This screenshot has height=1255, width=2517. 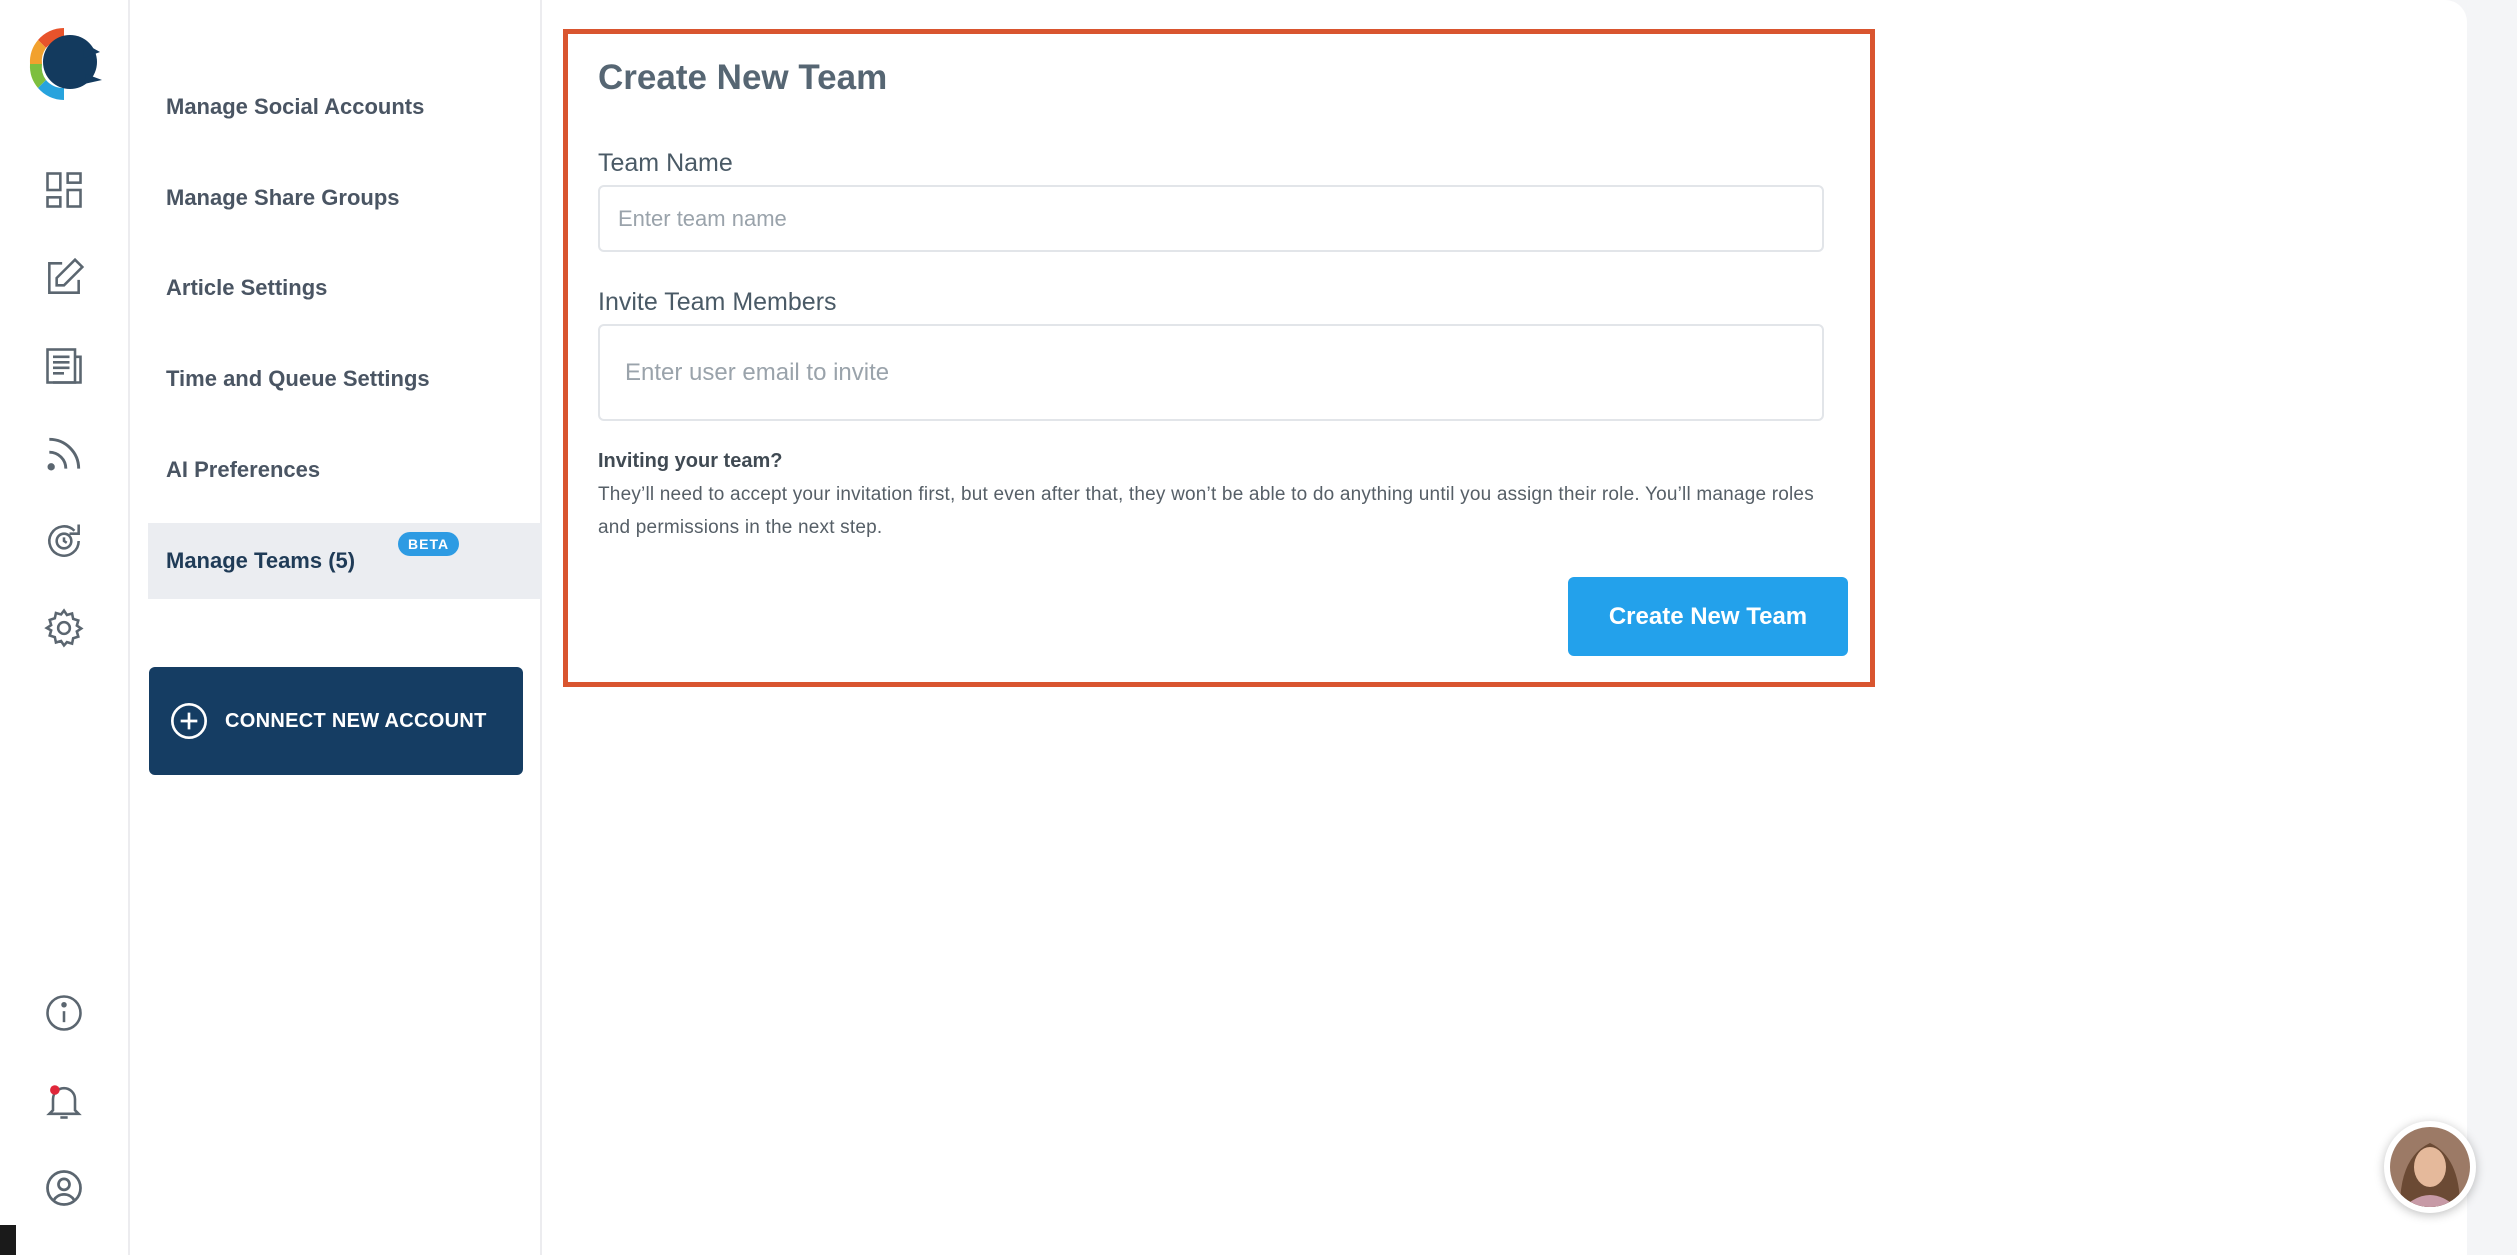 I want to click on nav-item-manage-social-accounts: Manage Social Accounts, so click(x=345, y=107).